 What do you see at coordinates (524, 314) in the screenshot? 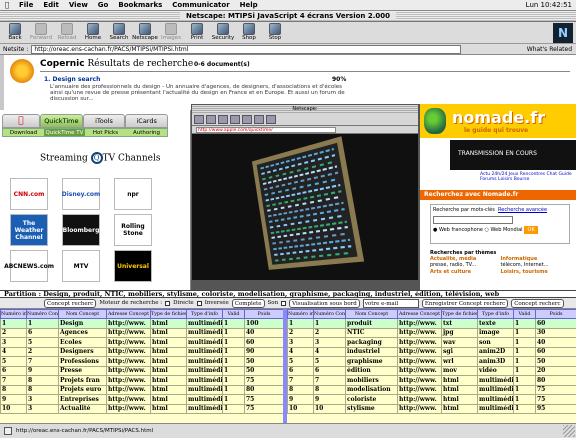
I see `column-header: Valid` at bounding box center [524, 314].